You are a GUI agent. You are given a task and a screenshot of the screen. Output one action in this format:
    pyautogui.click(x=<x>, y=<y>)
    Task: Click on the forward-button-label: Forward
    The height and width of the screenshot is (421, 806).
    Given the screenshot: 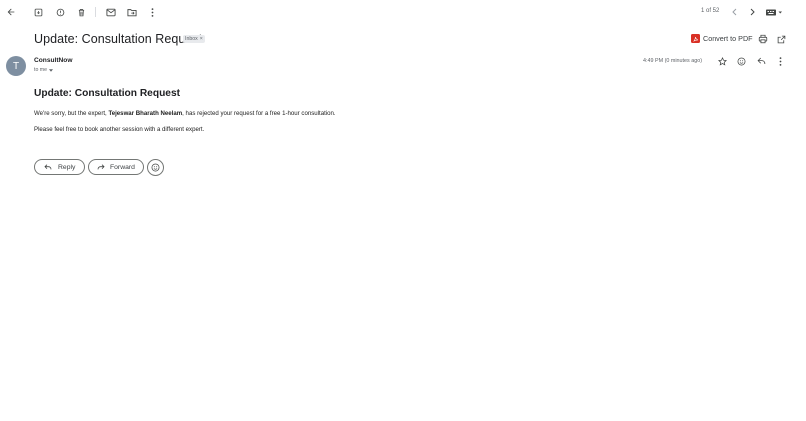 What is the action you would take?
    pyautogui.click(x=122, y=167)
    